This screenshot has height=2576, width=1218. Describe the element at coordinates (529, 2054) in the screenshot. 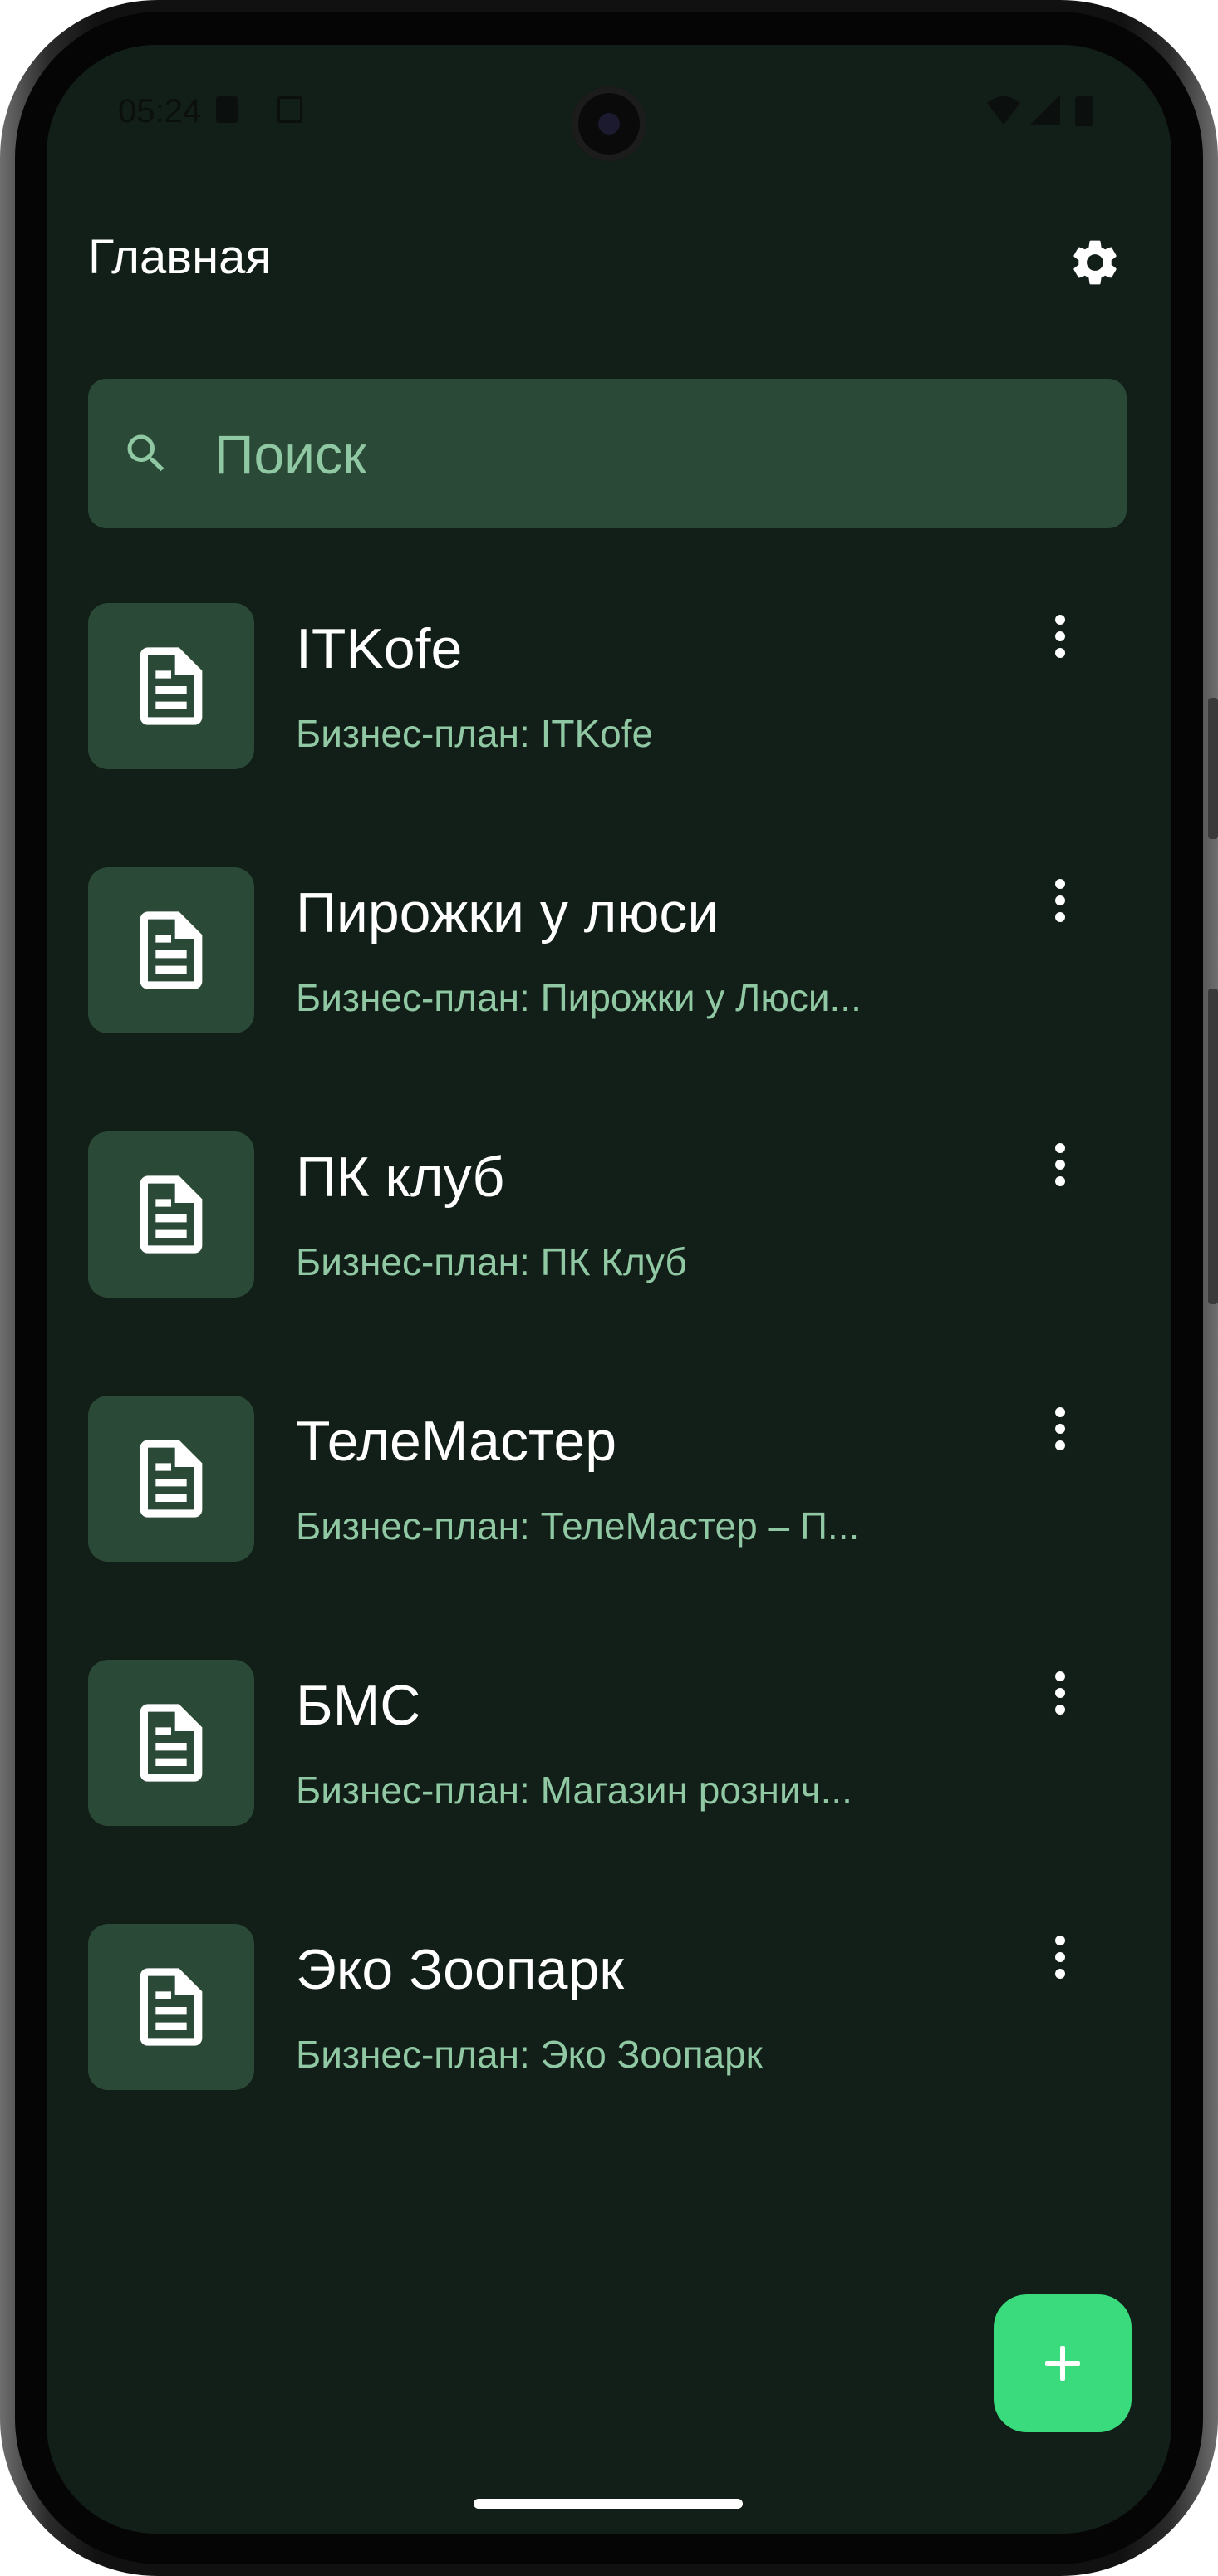

I see `plan-subtitle: Бизнес-план: Эко Зоопарк` at that location.